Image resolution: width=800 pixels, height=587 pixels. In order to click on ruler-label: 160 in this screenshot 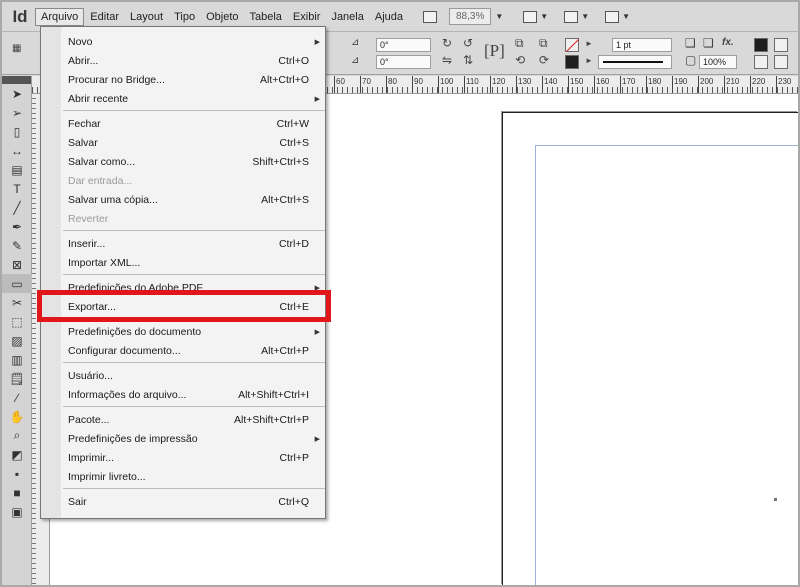, I will do `click(603, 81)`.